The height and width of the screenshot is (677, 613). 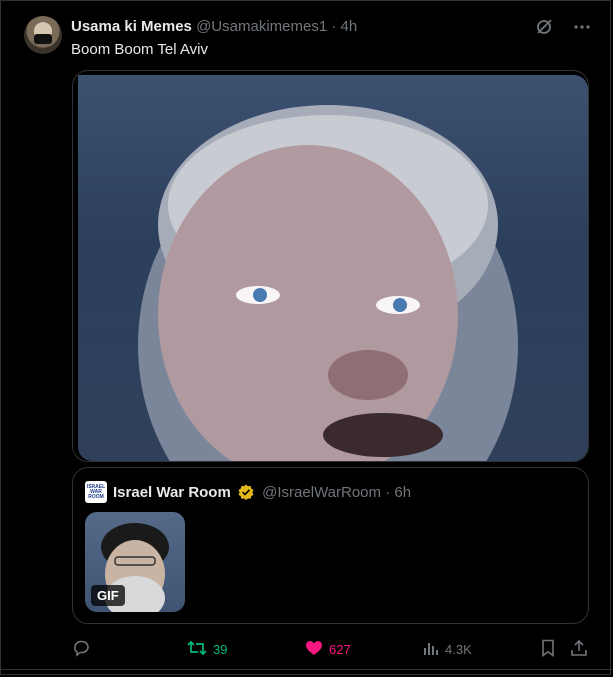 I want to click on quote-author-logo: ISRAEL WAR ROOM, so click(x=96, y=492).